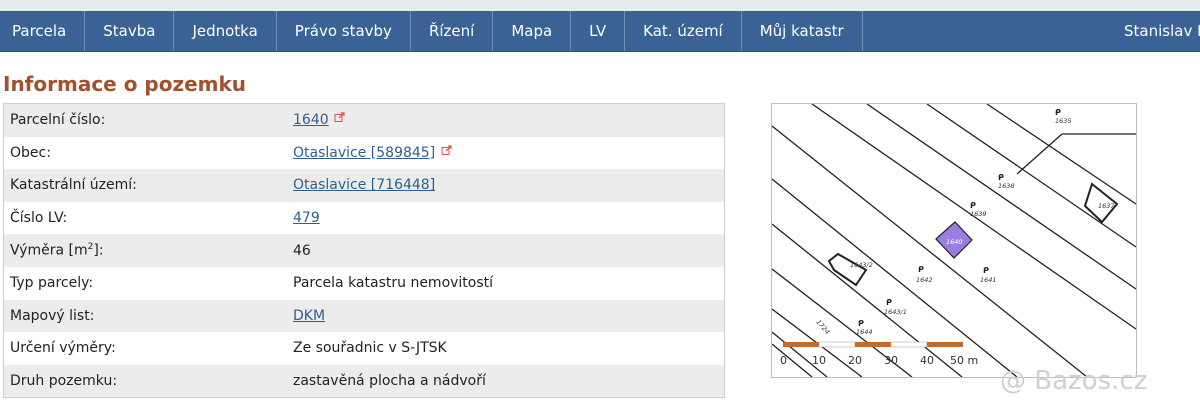  Describe the element at coordinates (1074, 381) in the screenshot. I see `watermark: @ Bazos.cz` at that location.